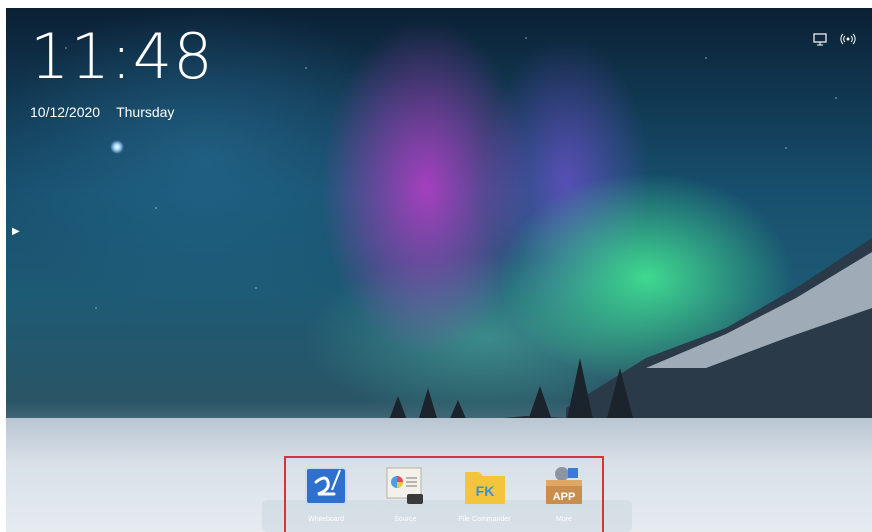  Describe the element at coordinates (848, 39) in the screenshot. I see `wireless-icon` at that location.